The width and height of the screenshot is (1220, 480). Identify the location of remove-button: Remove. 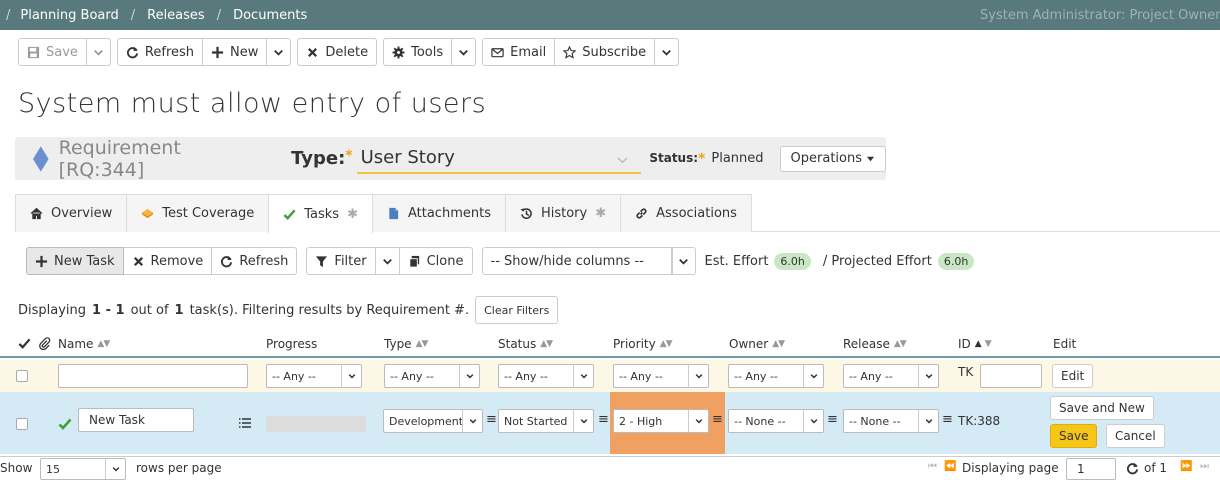
(168, 261).